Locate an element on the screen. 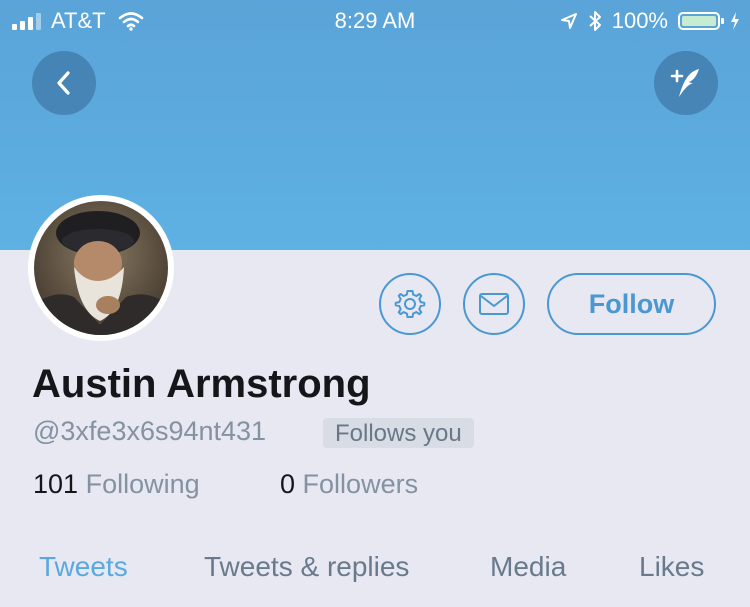 This screenshot has width=750, height=607. tab-tweets: Tweets is located at coordinates (83, 567).